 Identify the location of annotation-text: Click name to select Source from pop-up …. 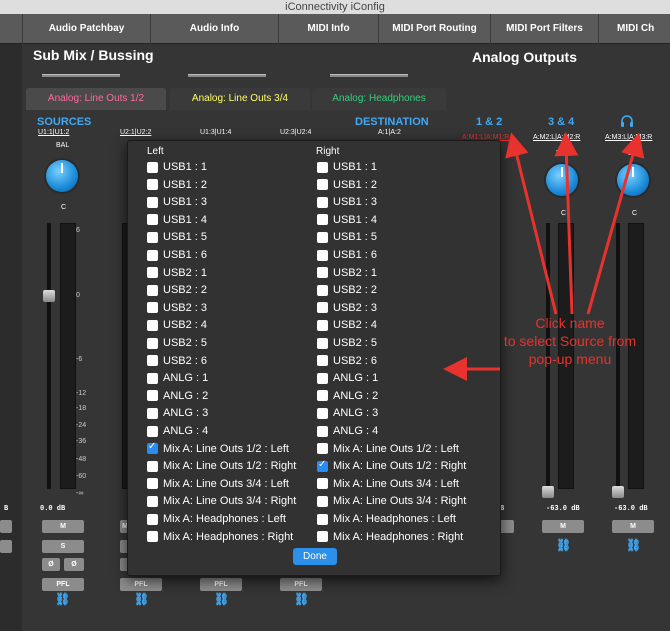
(570, 341).